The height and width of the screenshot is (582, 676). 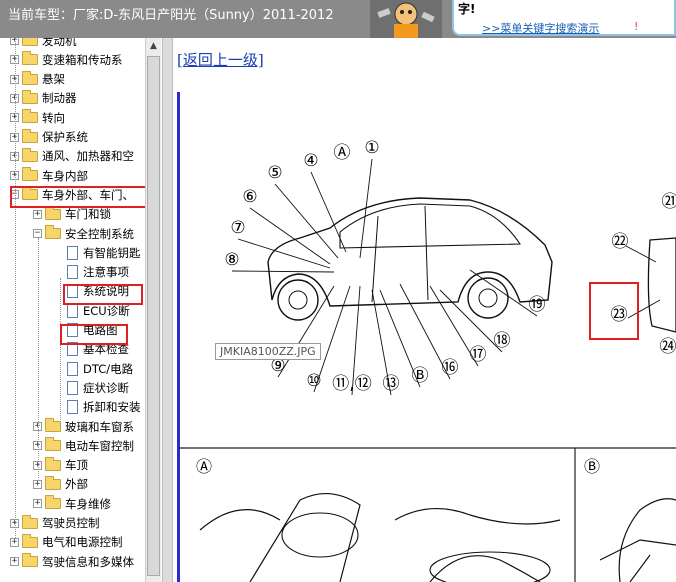 I want to click on callout-label: ④, so click(x=310, y=161).